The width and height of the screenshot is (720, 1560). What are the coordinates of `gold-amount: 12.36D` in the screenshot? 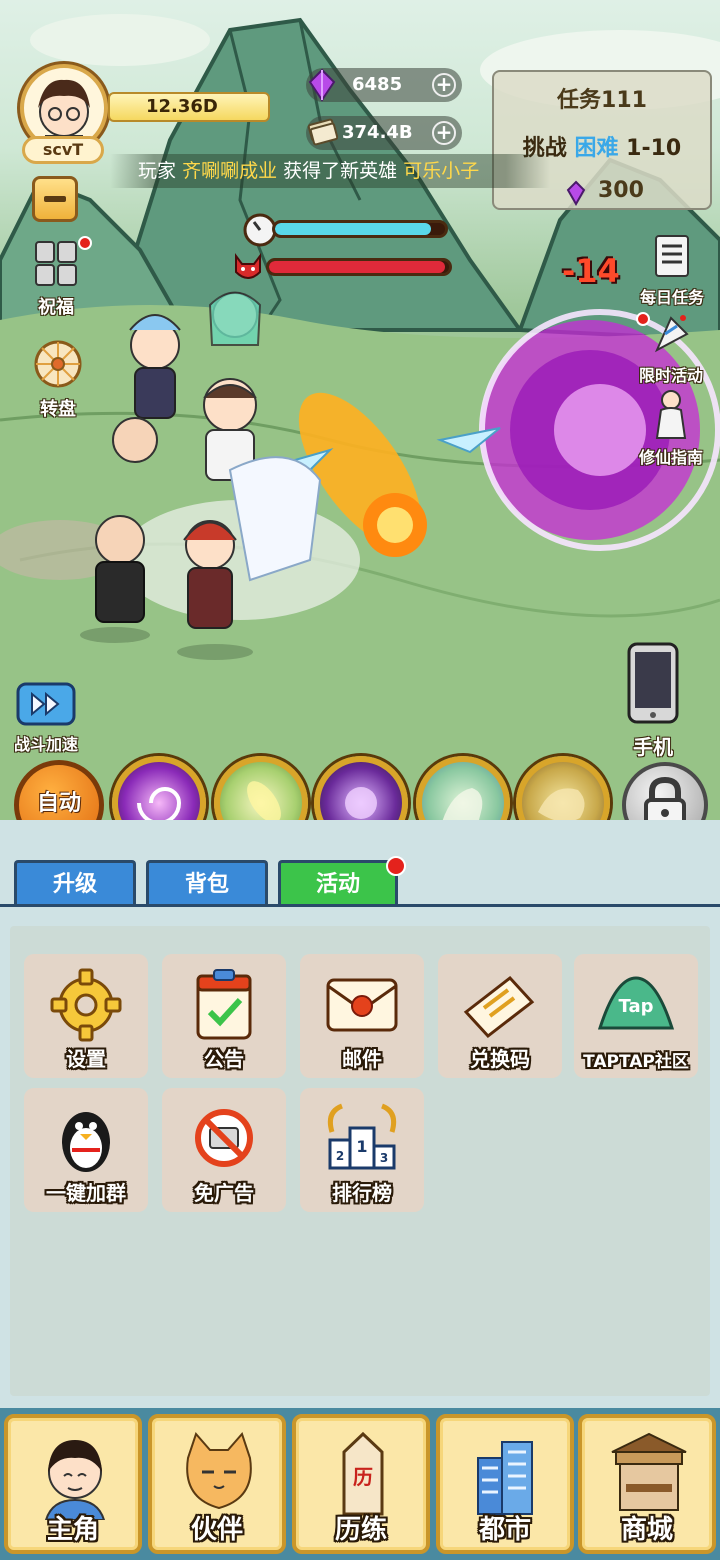 It's located at (189, 107).